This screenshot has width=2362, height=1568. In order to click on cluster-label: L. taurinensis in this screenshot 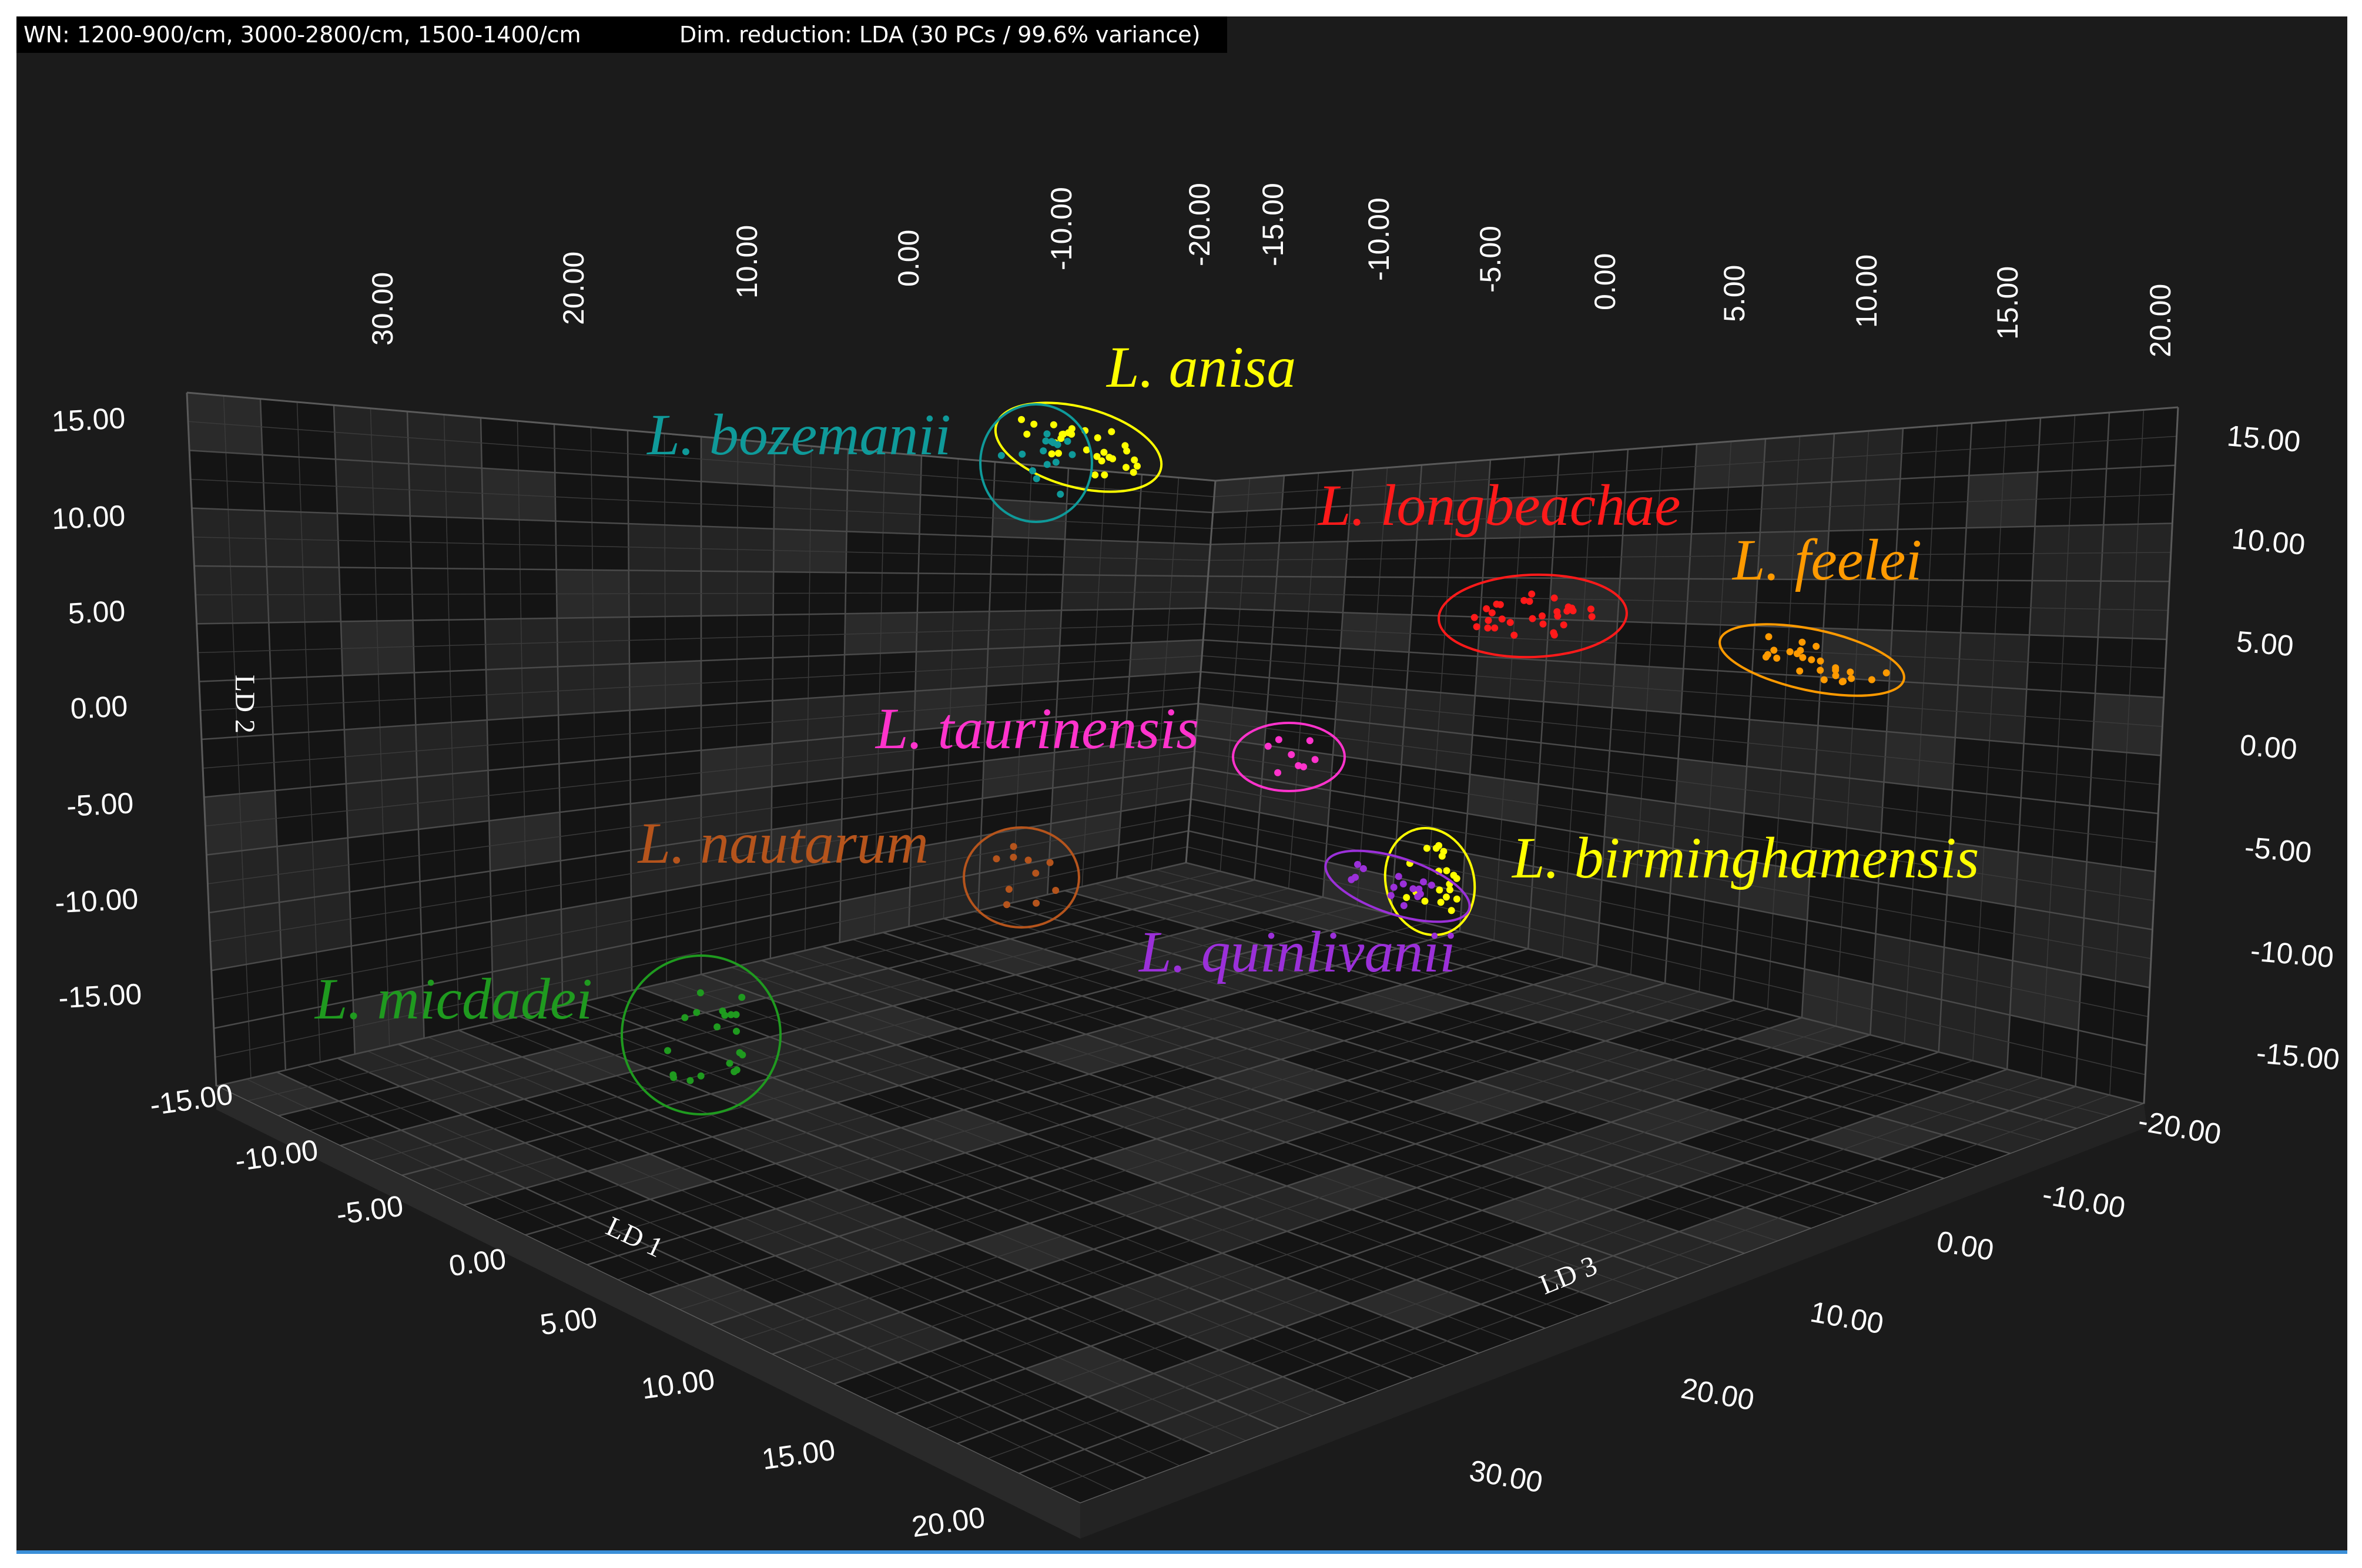, I will do `click(1037, 729)`.